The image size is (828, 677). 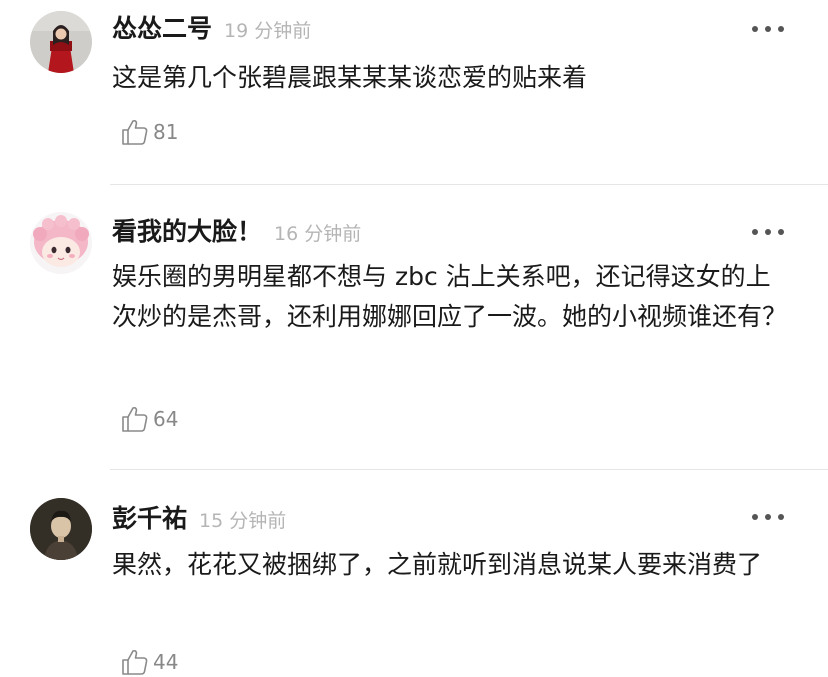 What do you see at coordinates (350, 77) in the screenshot?
I see `comment-text: 这是第几个张碧晨跟某某某谈恋爱的贴来着` at bounding box center [350, 77].